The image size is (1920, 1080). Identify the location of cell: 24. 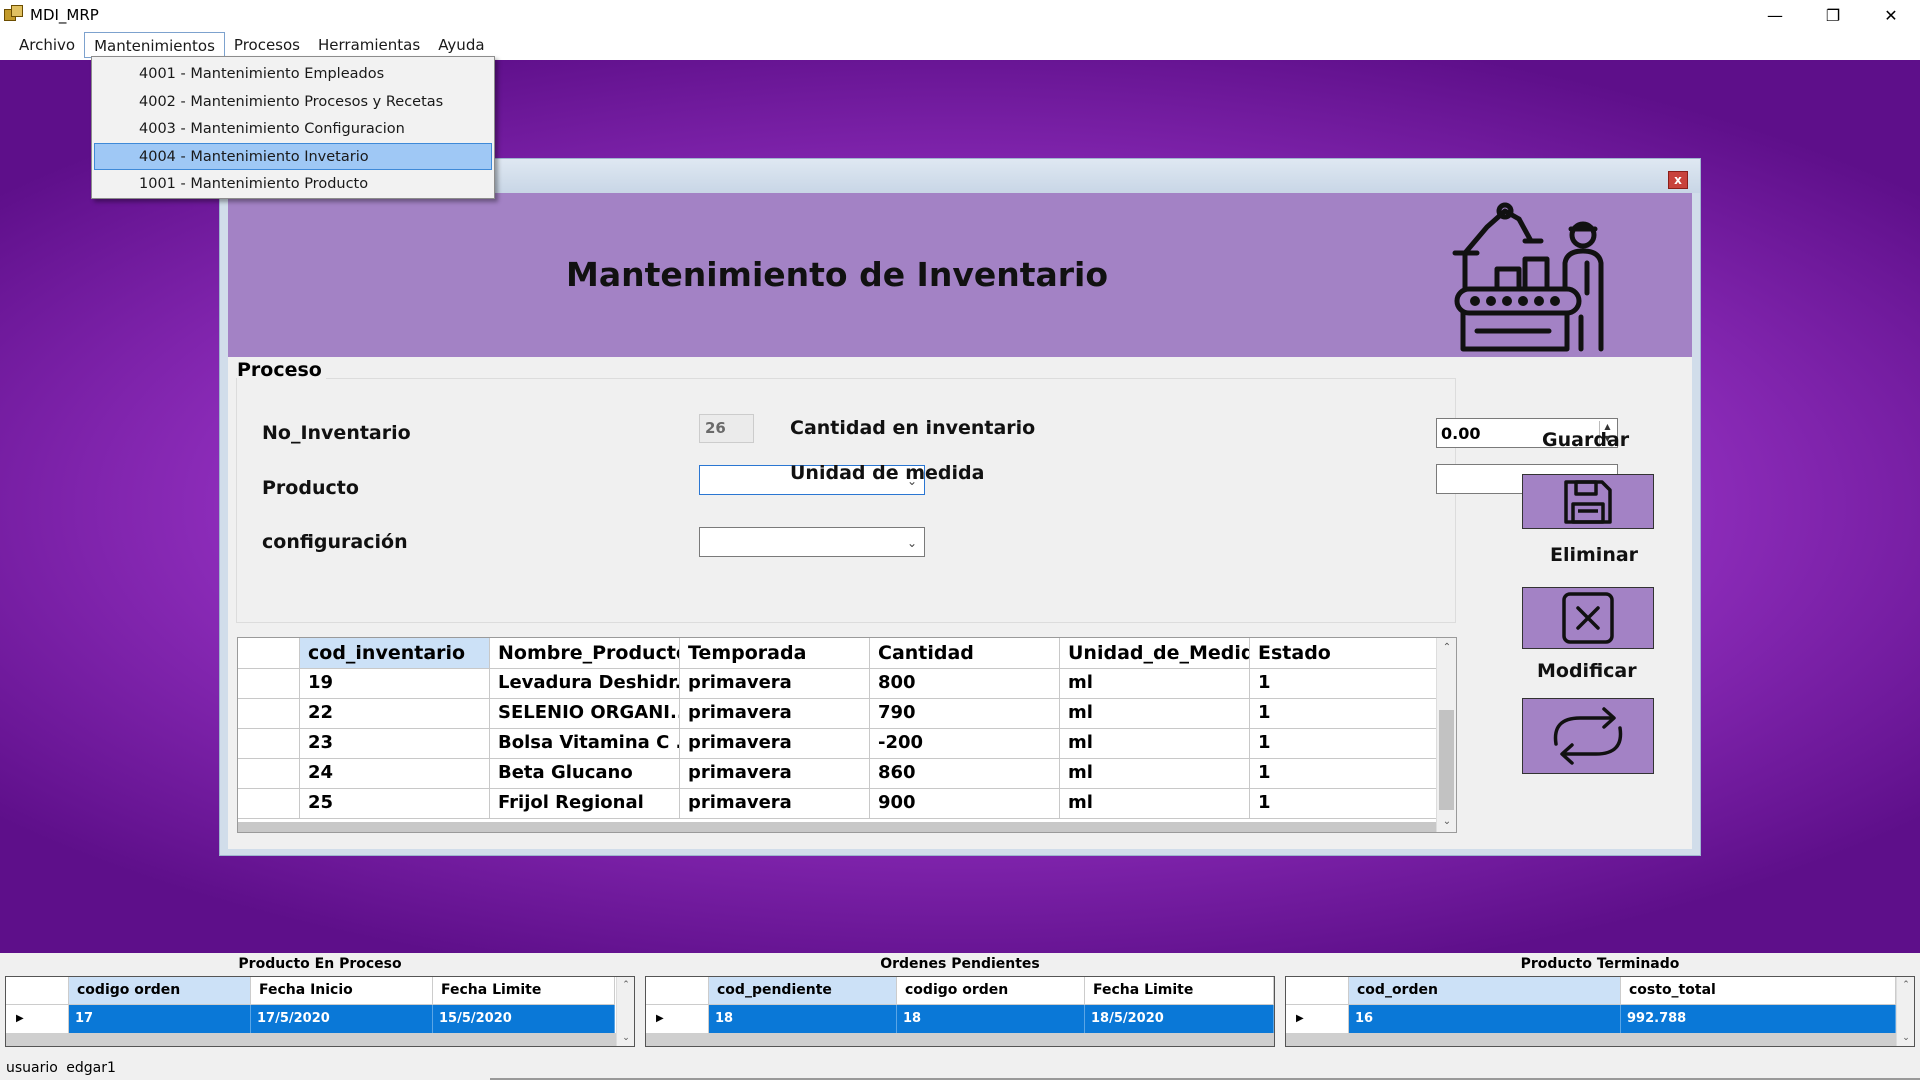
(395, 774).